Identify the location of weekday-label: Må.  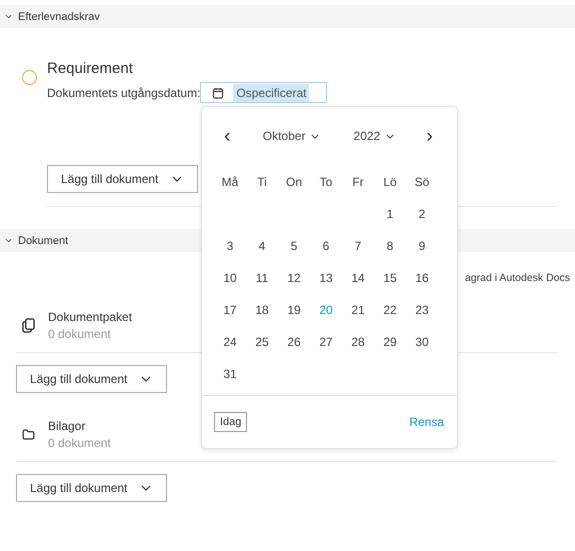
(230, 182).